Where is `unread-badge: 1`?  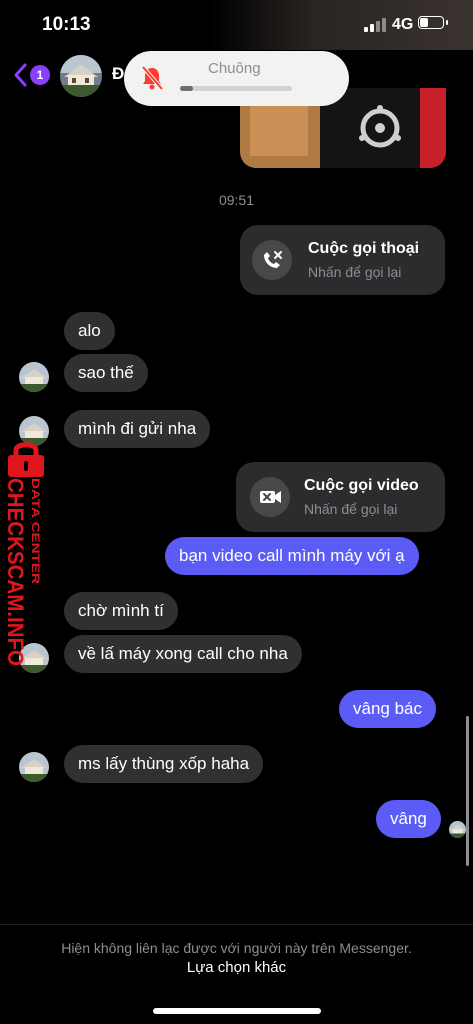
unread-badge: 1 is located at coordinates (40, 75).